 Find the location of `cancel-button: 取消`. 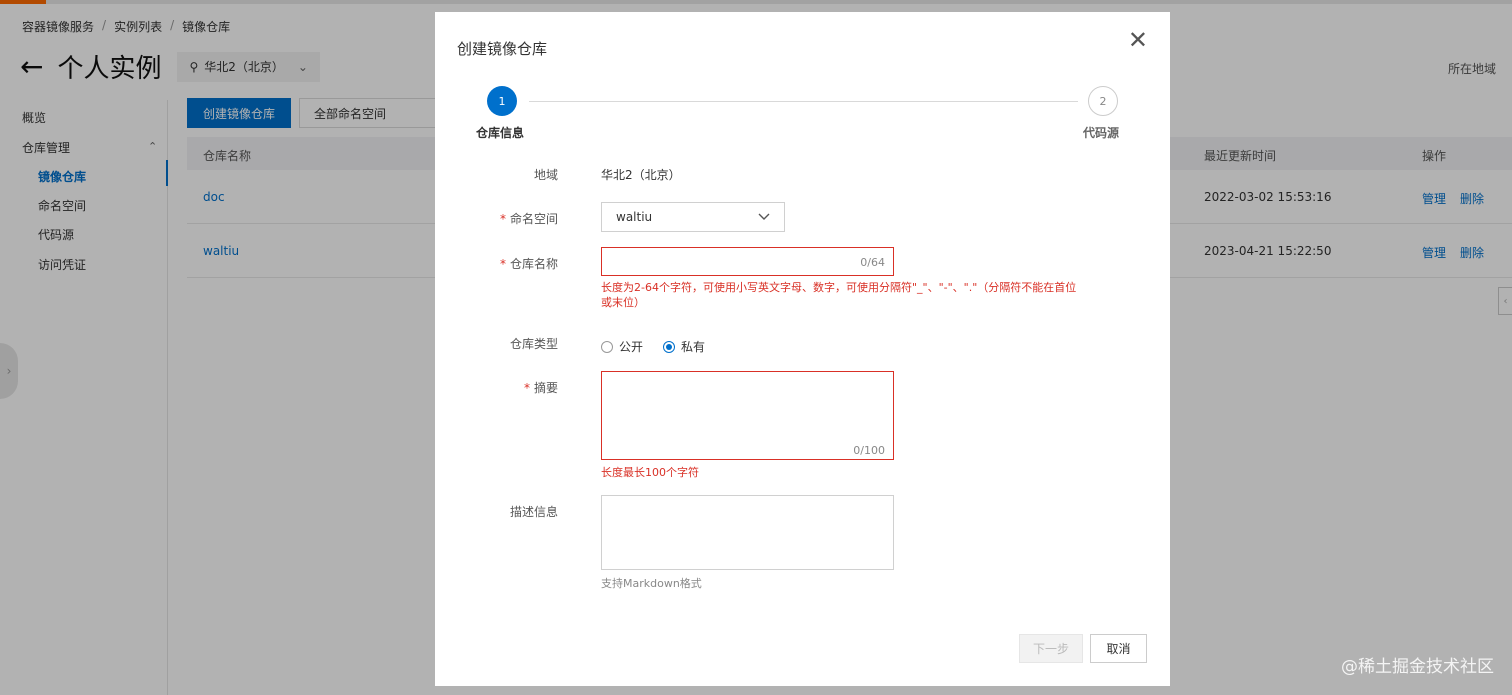

cancel-button: 取消 is located at coordinates (1118, 648).